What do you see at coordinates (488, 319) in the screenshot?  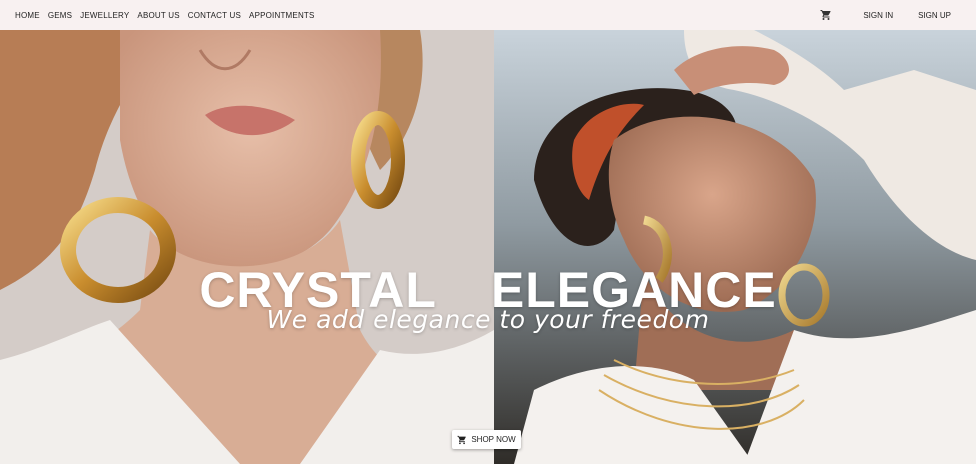 I see `hero-tagline: We add elegance to your freedom` at bounding box center [488, 319].